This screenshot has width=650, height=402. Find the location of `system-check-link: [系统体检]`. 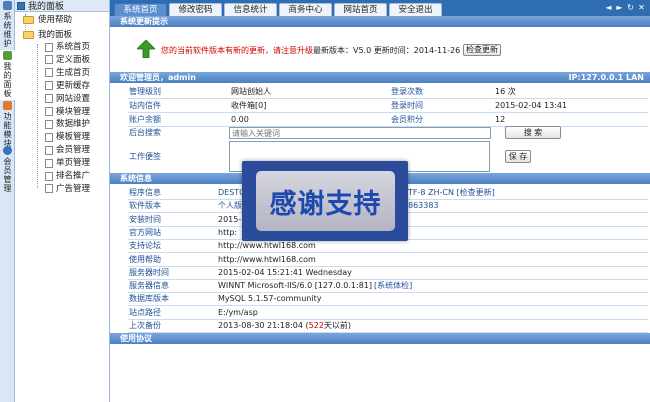

system-check-link: [系统体检] is located at coordinates (393, 285).